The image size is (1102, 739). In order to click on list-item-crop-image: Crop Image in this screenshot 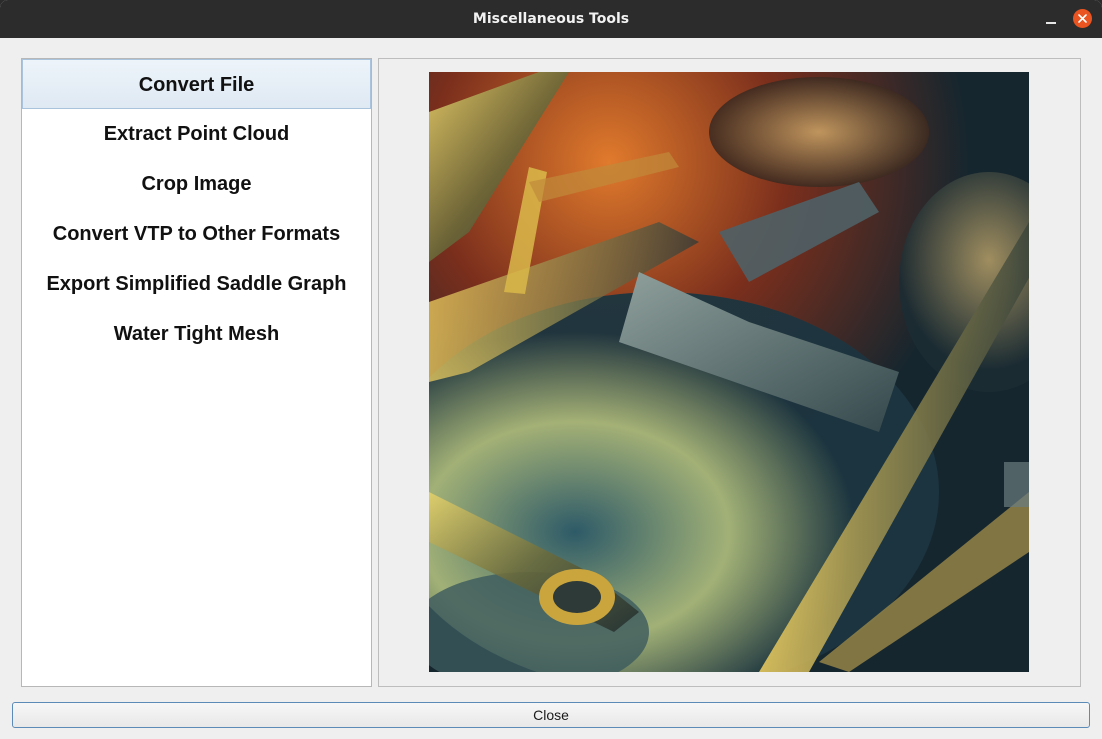, I will do `click(196, 184)`.